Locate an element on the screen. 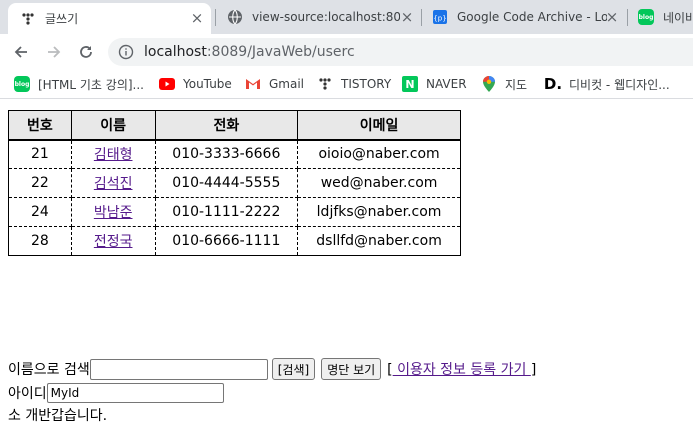 The height and width of the screenshot is (425, 693). cell-name: 전정국 is located at coordinates (113, 241).